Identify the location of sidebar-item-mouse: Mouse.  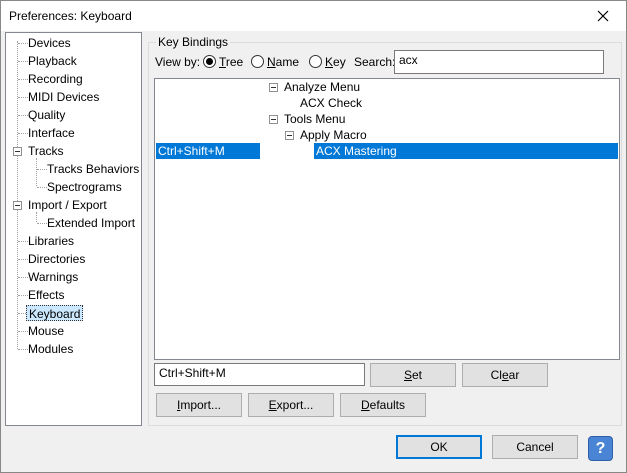
(46, 331).